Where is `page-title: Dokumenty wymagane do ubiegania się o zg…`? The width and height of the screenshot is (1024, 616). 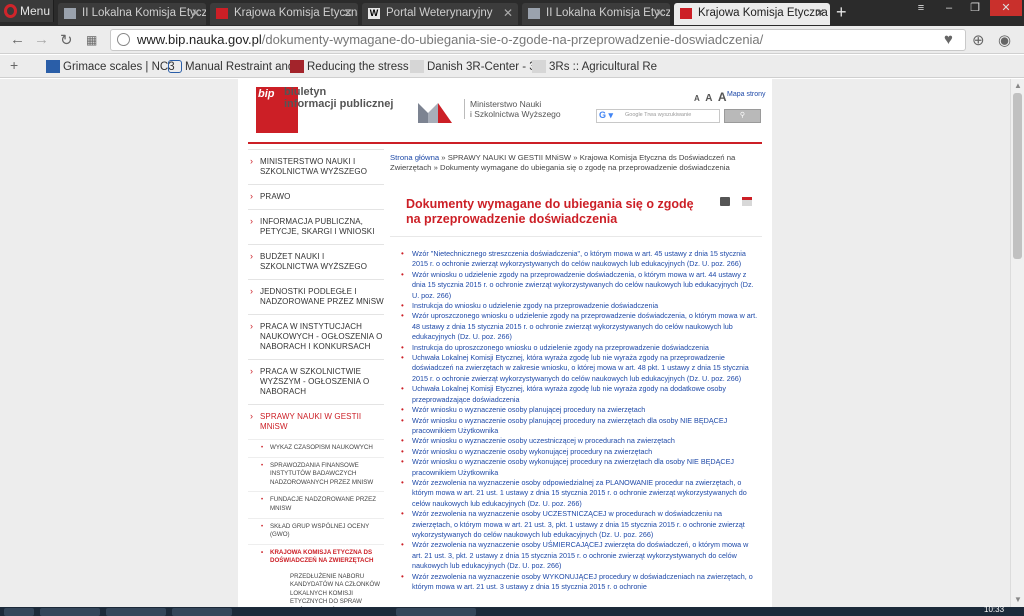 page-title: Dokumenty wymagane do ubiegania się o zg… is located at coordinates (550, 211).